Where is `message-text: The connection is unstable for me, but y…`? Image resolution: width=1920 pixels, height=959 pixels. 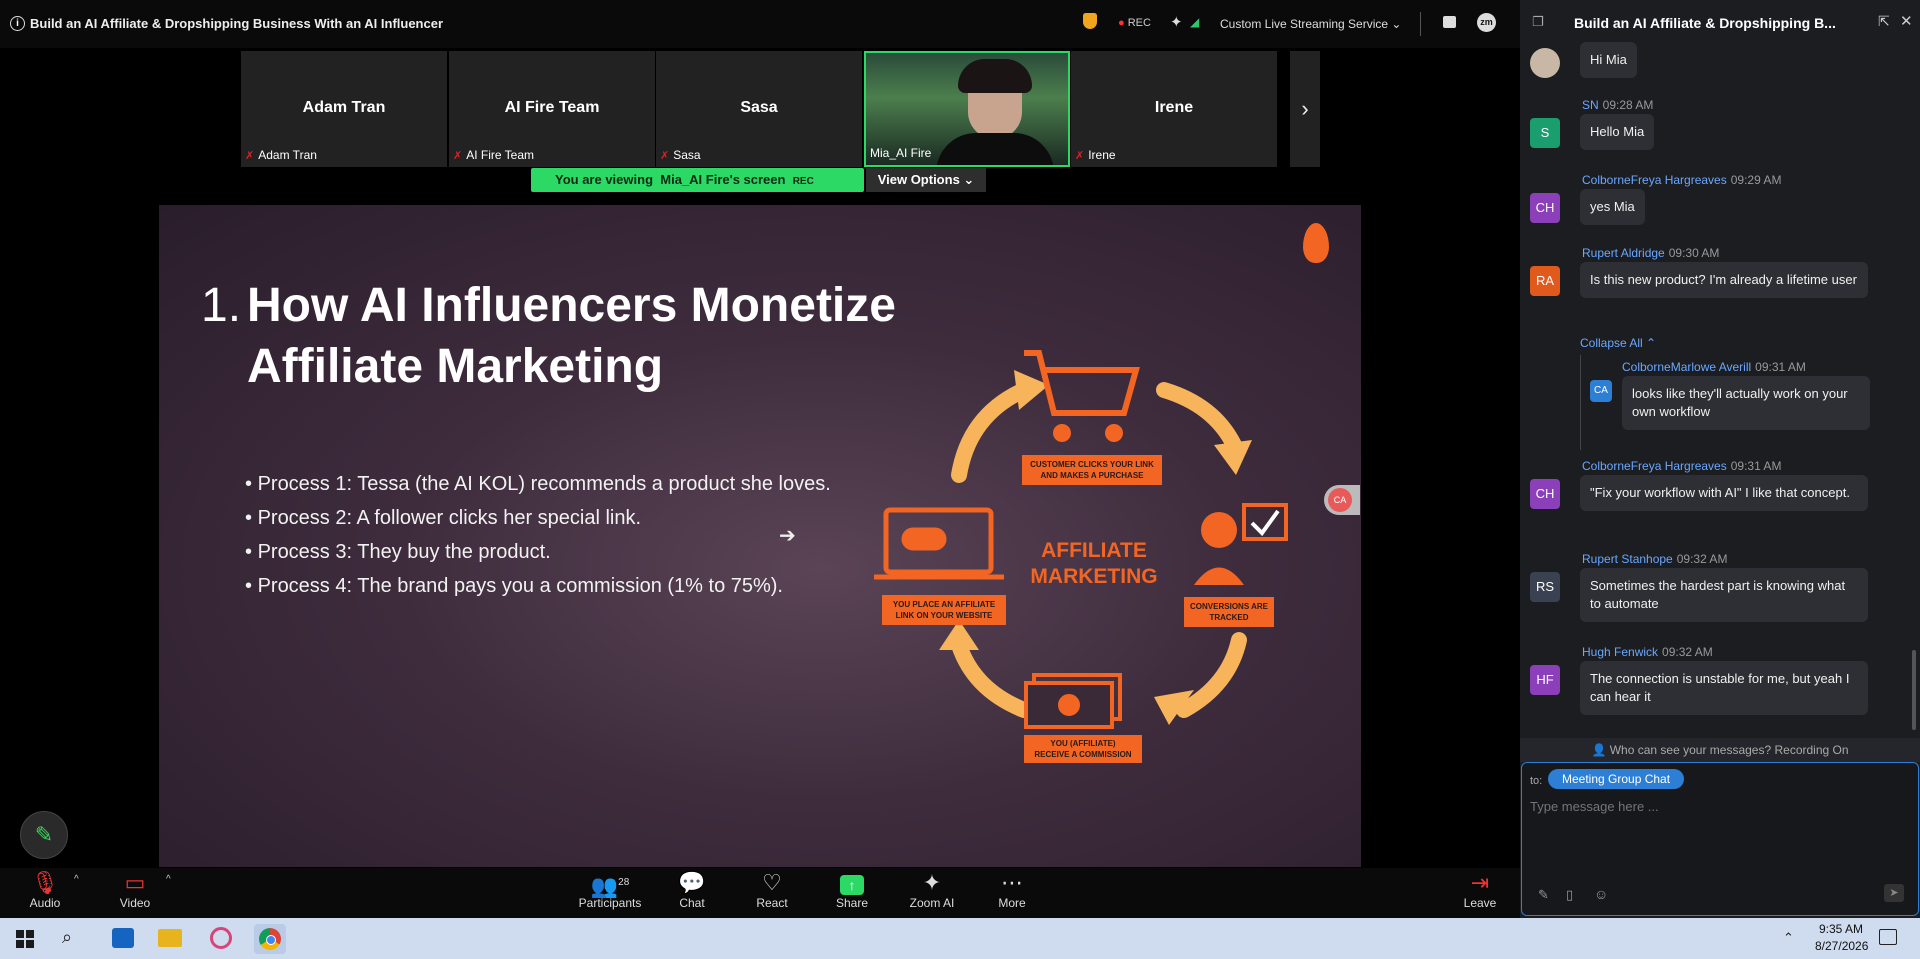
message-text: The connection is unstable for me, but y… is located at coordinates (1724, 688).